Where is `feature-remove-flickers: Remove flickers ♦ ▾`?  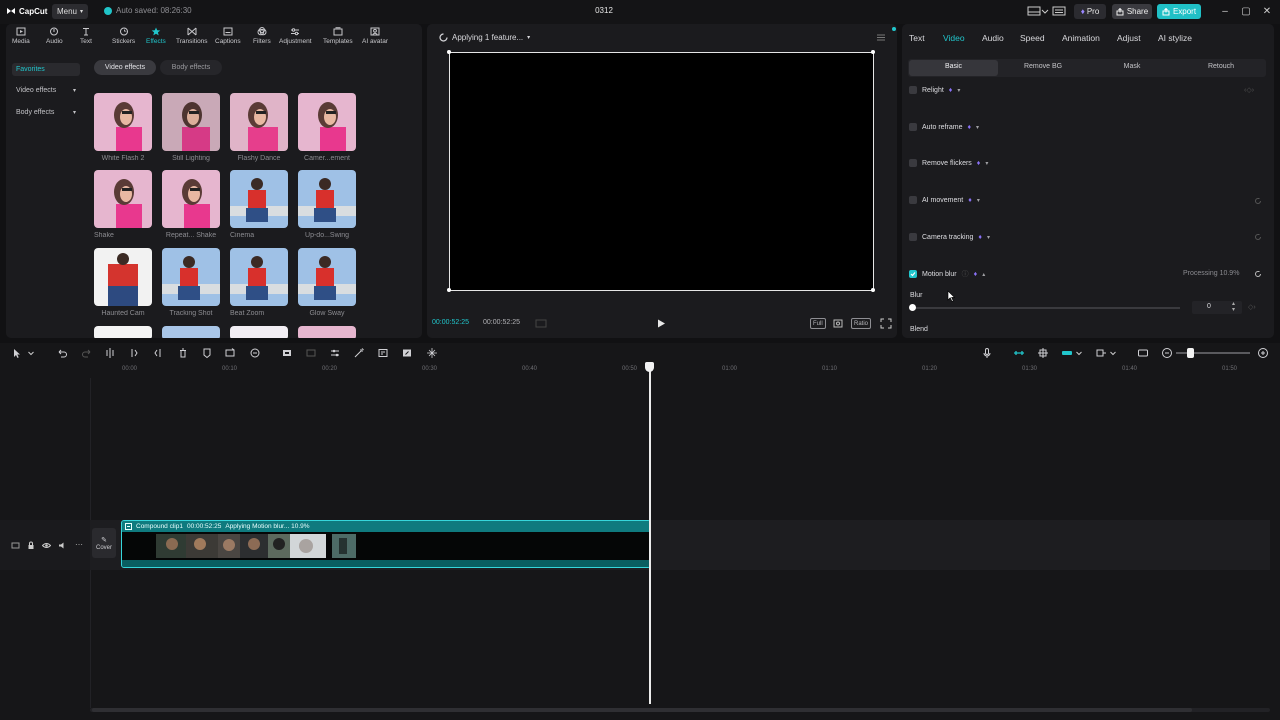
feature-remove-flickers: Remove flickers ♦ ▾ is located at coordinates (948, 163).